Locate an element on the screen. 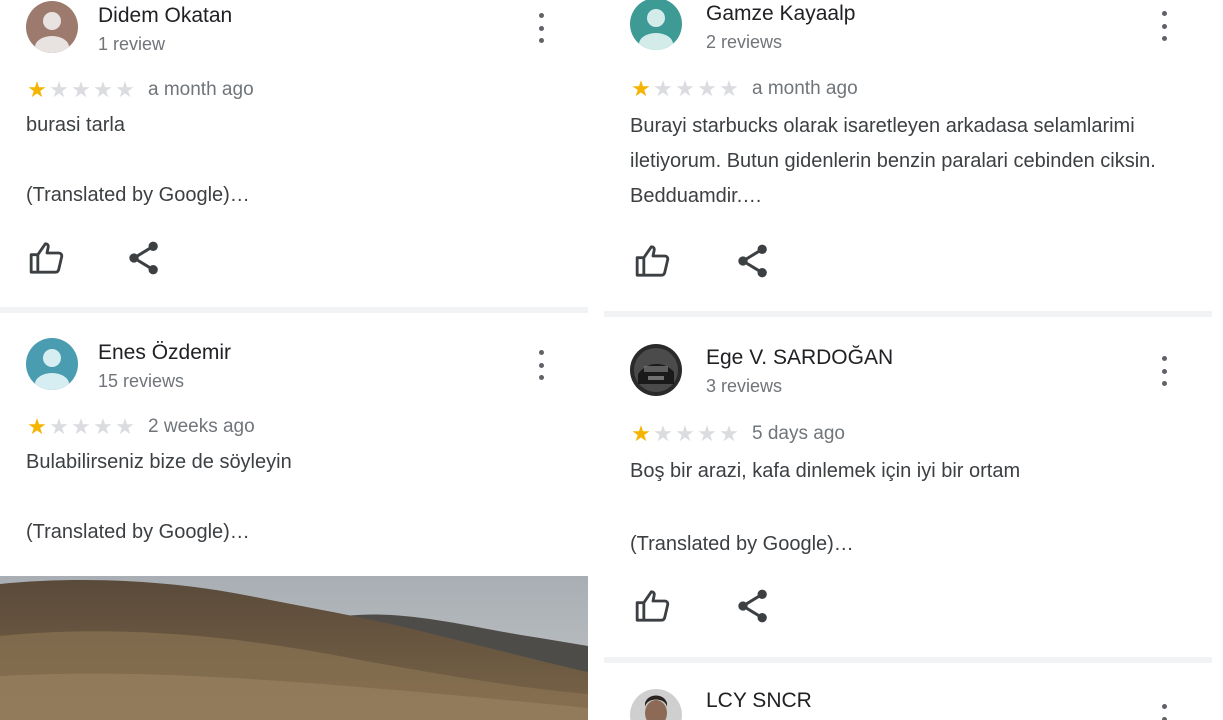 The image size is (1223, 720). review-rating: ★ ★ ★ ★ ★ 2 weeks ago is located at coordinates (140, 427).